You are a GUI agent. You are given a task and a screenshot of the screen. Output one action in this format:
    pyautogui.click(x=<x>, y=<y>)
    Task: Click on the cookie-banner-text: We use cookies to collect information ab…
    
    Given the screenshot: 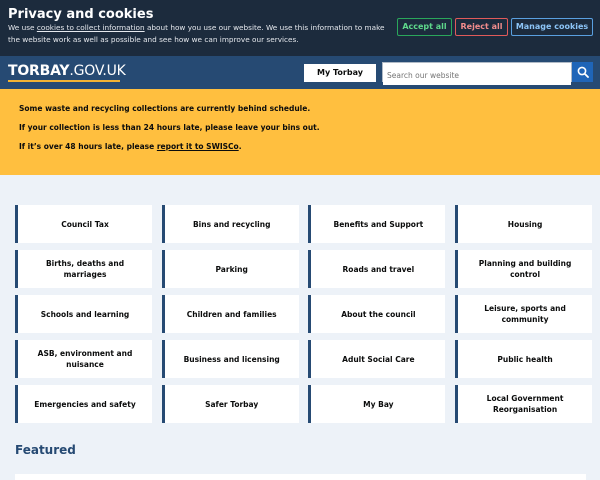 What is the action you would take?
    pyautogui.click(x=200, y=33)
    